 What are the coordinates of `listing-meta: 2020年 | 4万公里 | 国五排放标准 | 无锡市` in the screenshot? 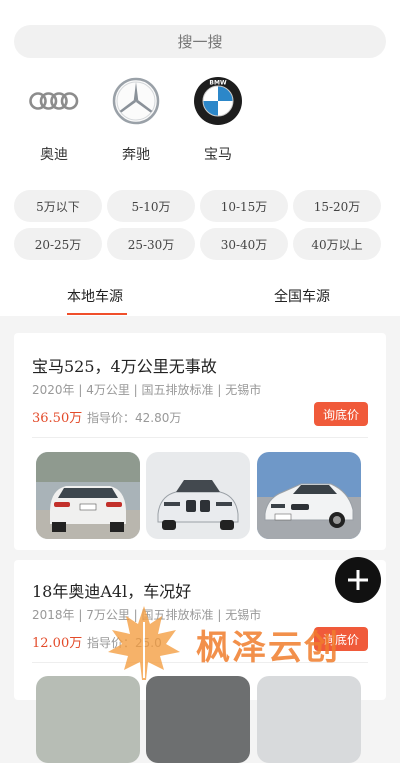 It's located at (147, 390).